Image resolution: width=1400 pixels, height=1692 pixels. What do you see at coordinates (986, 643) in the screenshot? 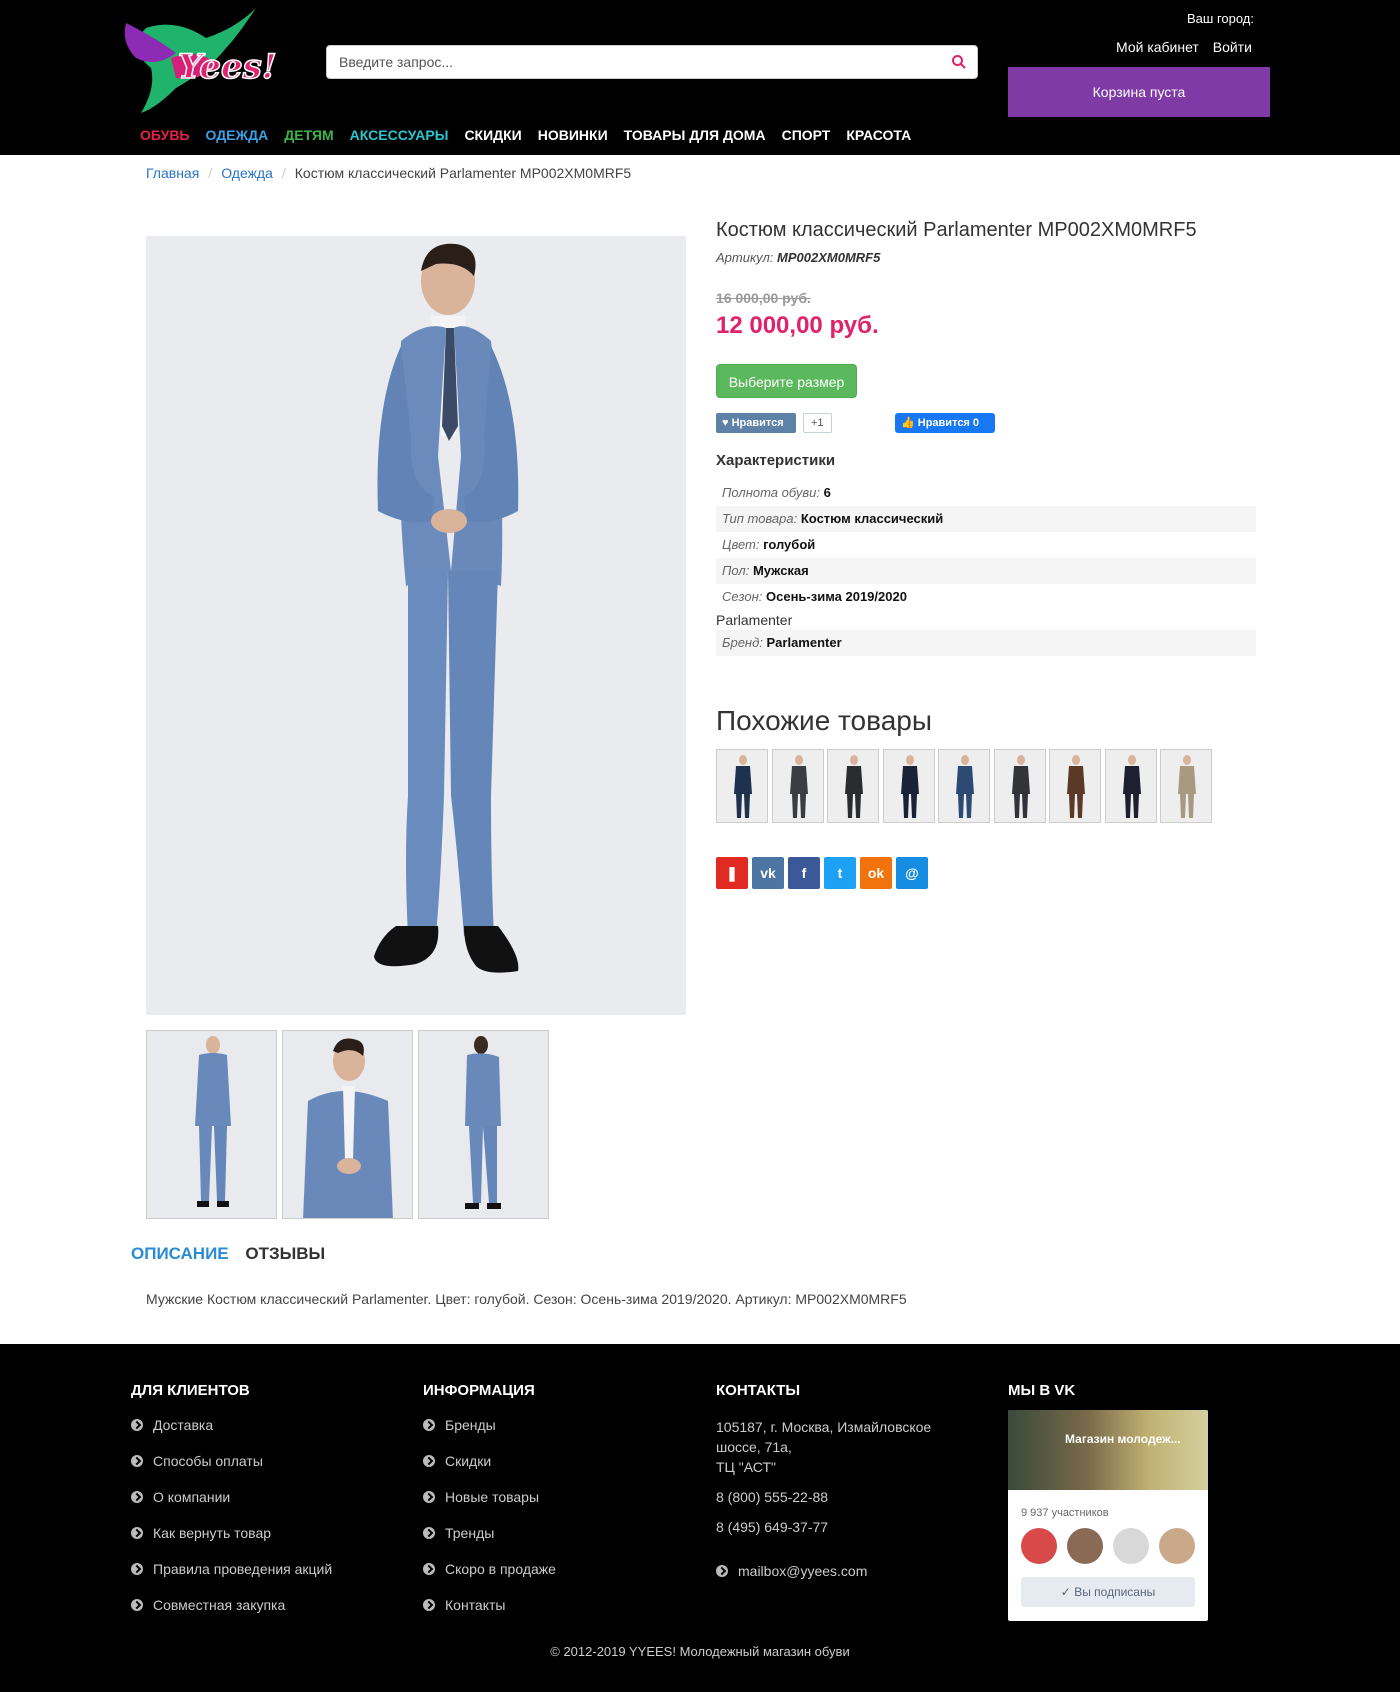
I see `char-row: Бренд: Parlamenter` at bounding box center [986, 643].